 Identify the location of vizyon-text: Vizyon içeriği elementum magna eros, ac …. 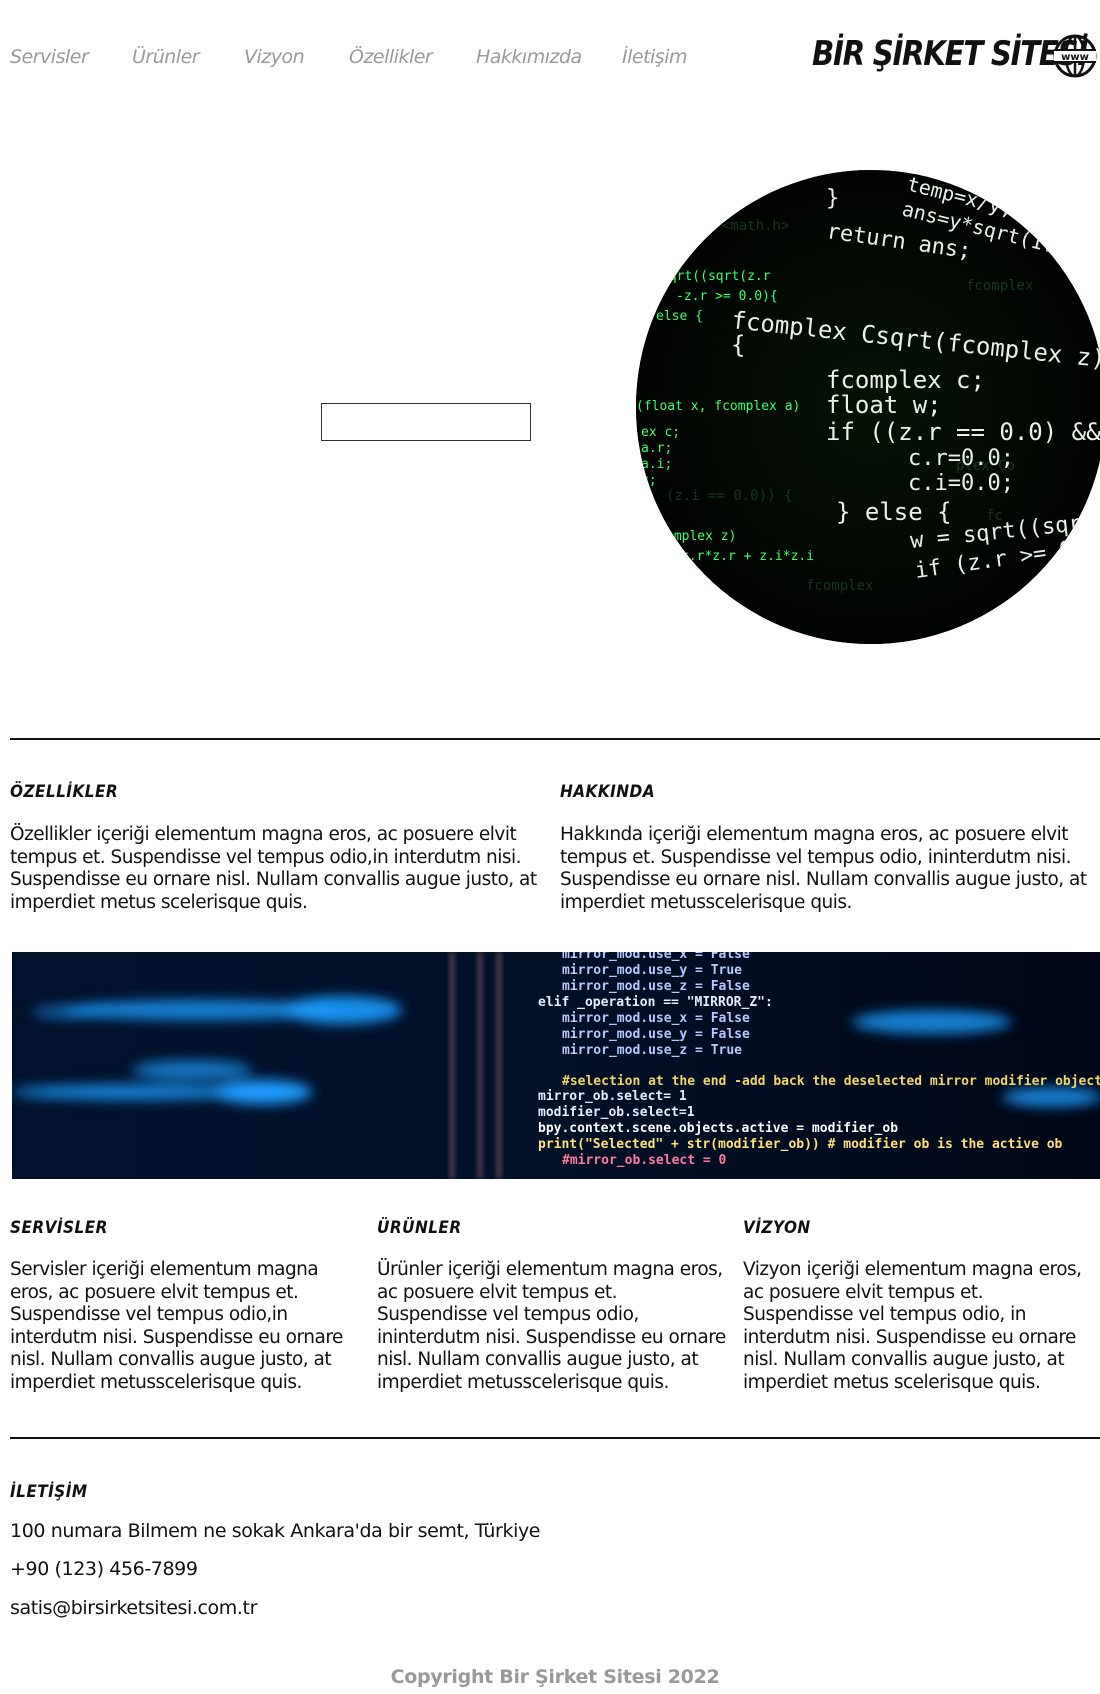
(912, 1326).